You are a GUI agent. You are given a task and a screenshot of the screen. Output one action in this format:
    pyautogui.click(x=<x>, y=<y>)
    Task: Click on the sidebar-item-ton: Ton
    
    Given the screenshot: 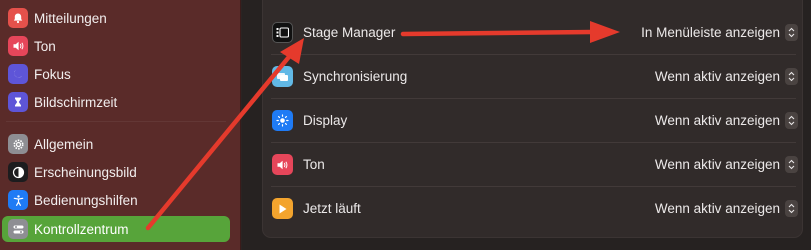 What is the action you would take?
    pyautogui.click(x=116, y=46)
    